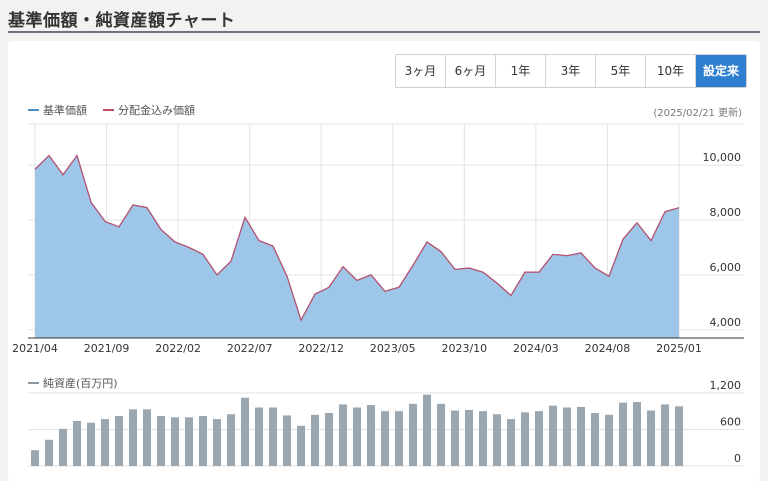  I want to click on x-tick-label: 2021/04, so click(35, 348).